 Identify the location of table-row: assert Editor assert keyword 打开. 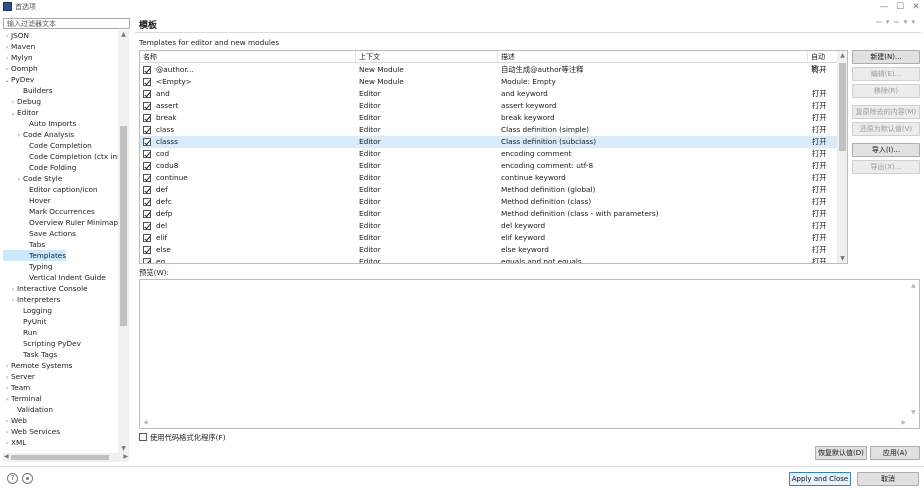
(488, 106).